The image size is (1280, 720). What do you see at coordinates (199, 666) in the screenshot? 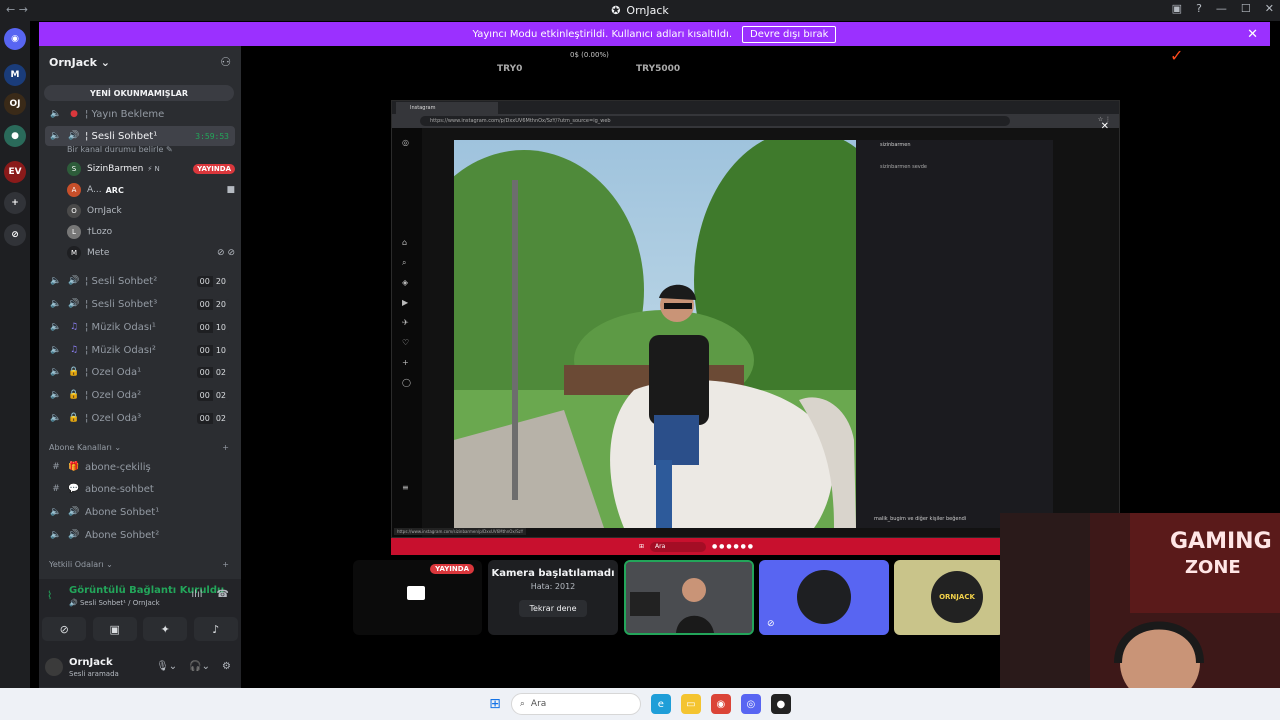
I see `headphones-icon: 🎧⌄` at bounding box center [199, 666].